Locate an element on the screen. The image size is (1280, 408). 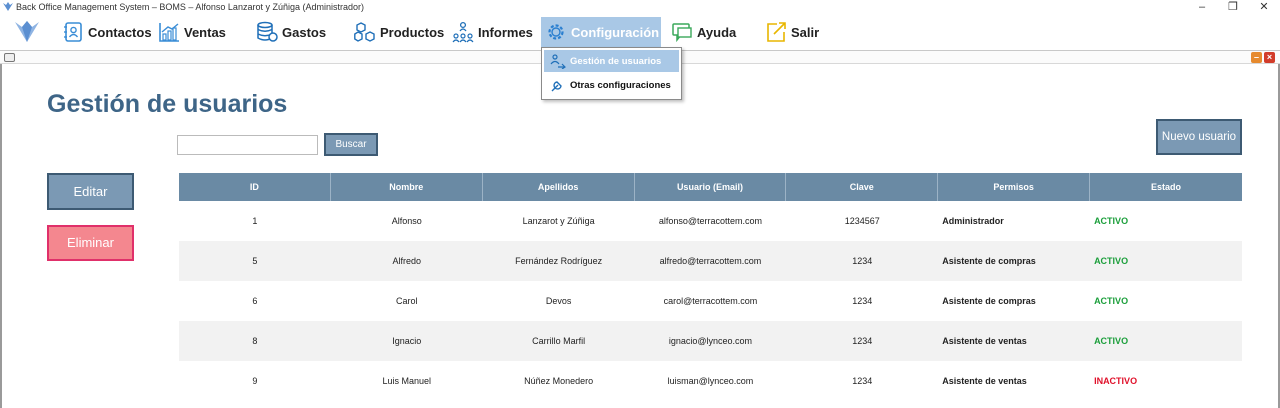
wrench-icon is located at coordinates (556, 86).